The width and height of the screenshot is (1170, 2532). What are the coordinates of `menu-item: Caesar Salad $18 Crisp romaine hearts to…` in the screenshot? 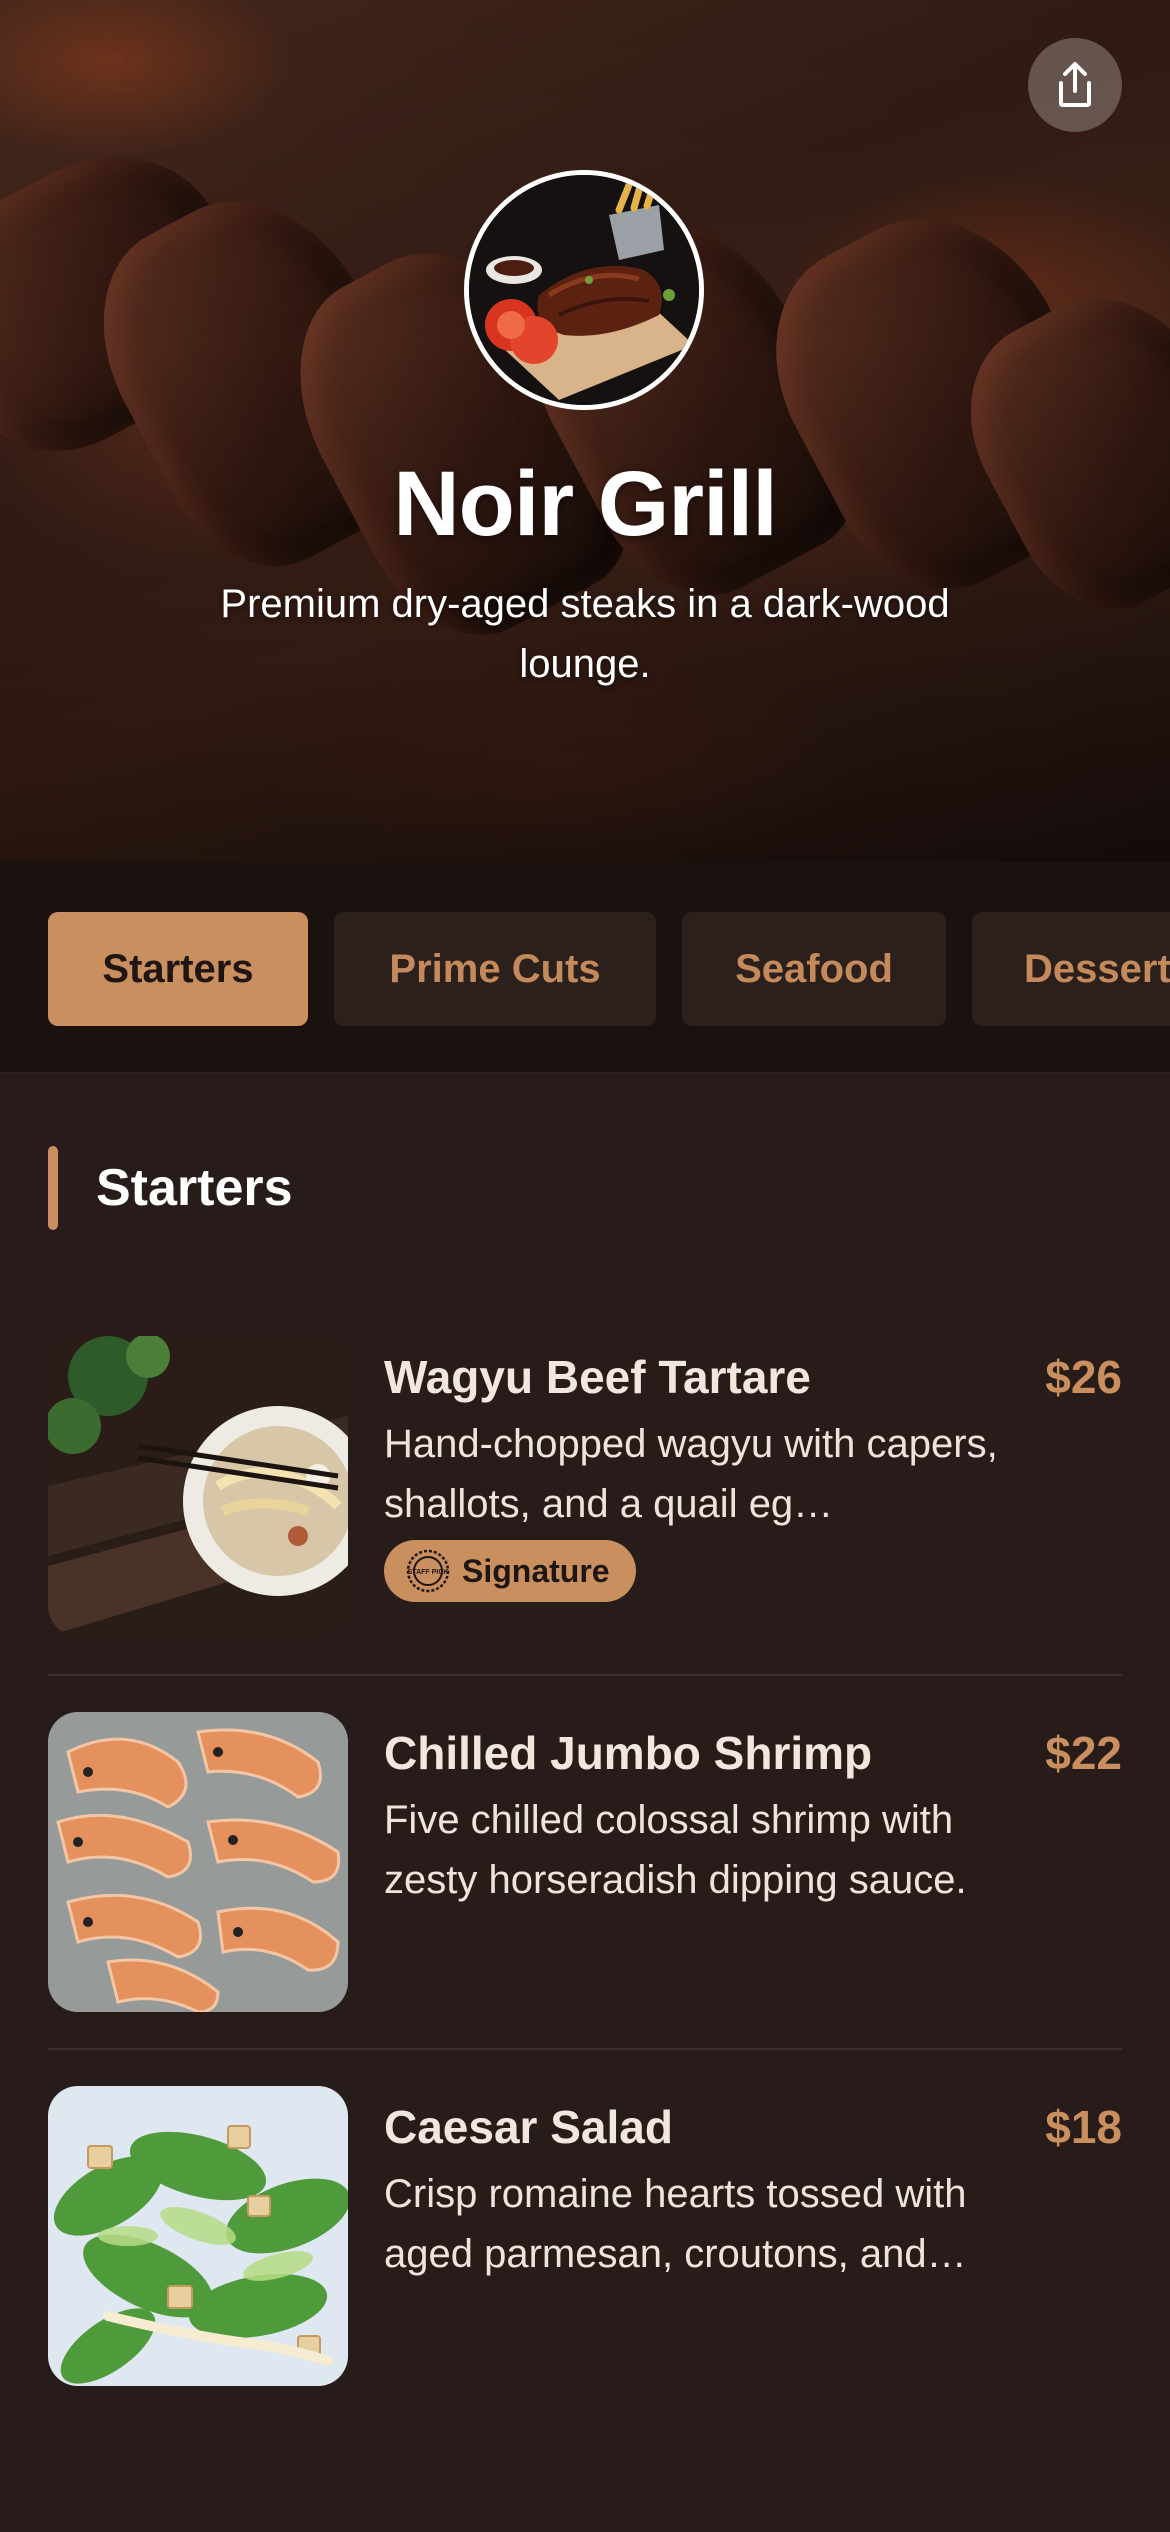 It's located at (585, 2237).